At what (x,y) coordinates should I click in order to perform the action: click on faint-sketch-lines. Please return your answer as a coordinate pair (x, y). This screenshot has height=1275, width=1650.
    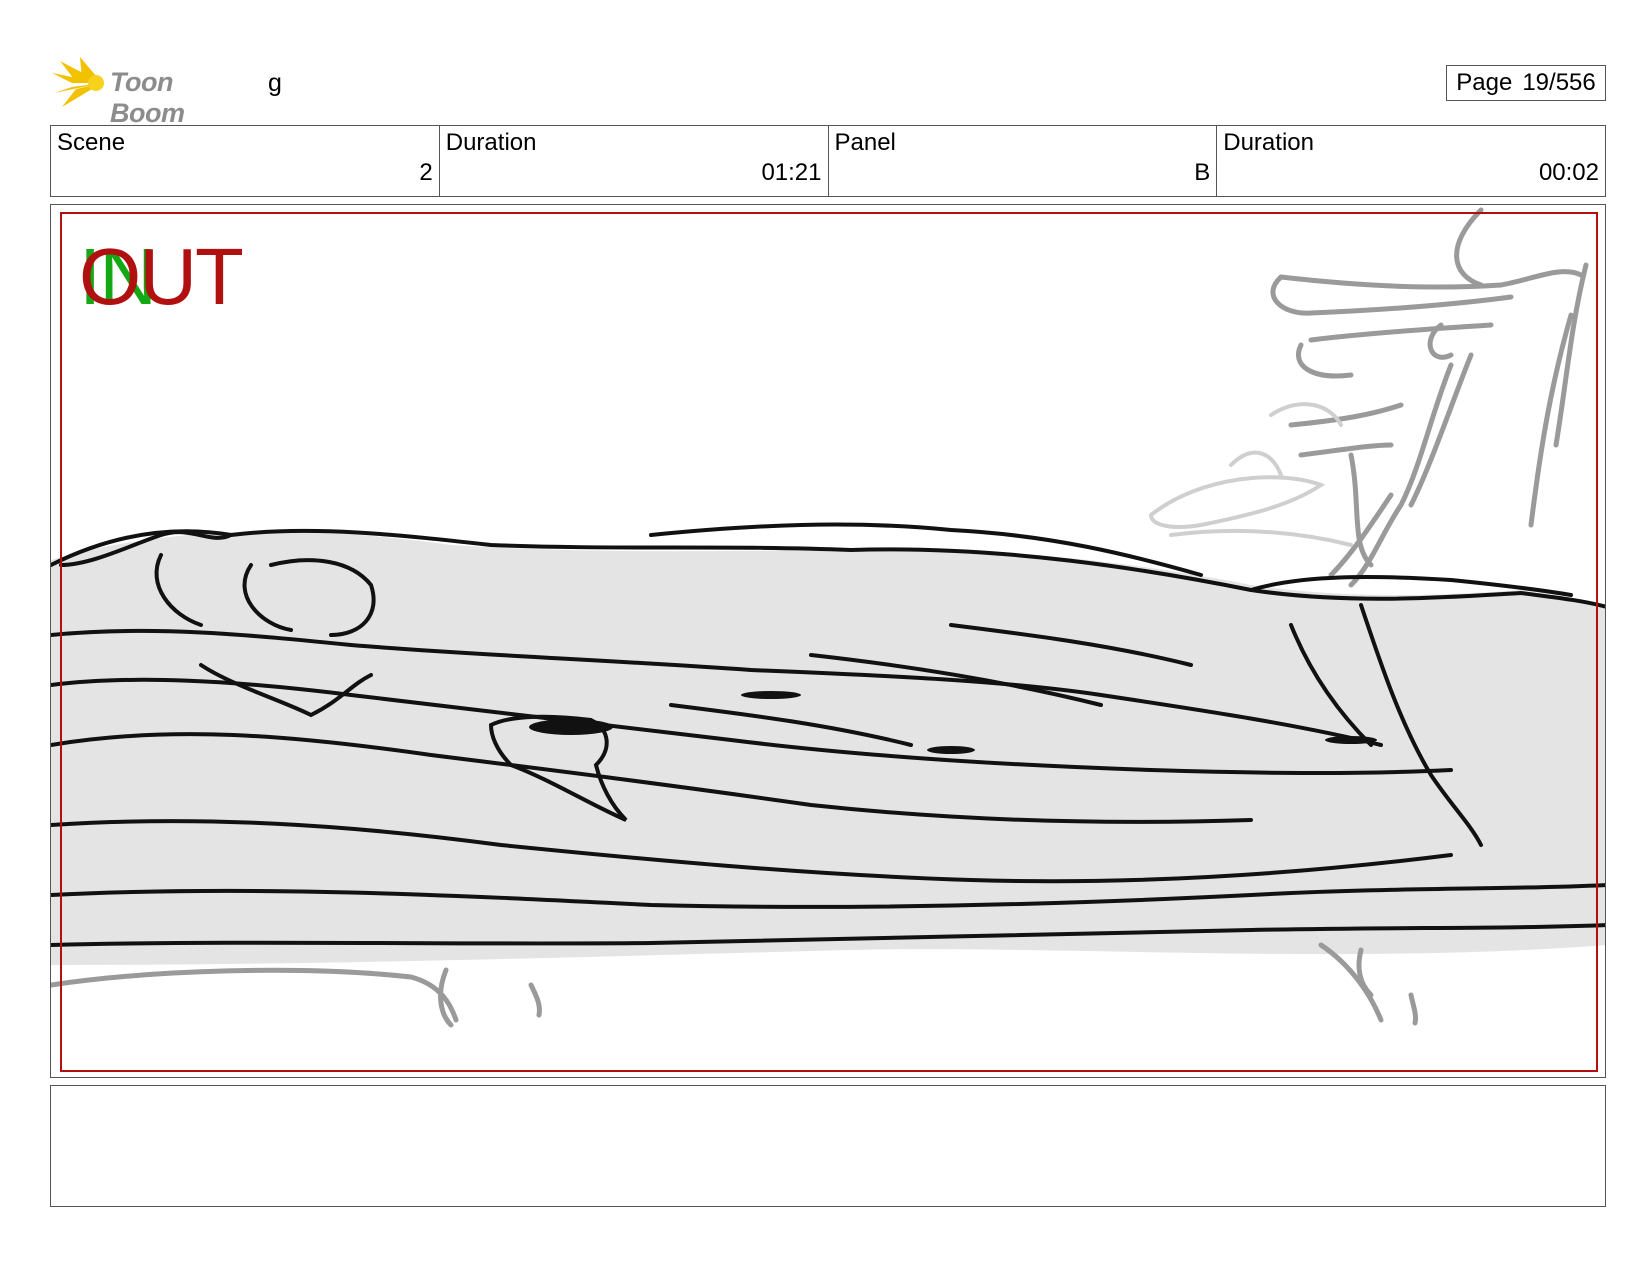
    Looking at the image, I should click on (1251, 474).